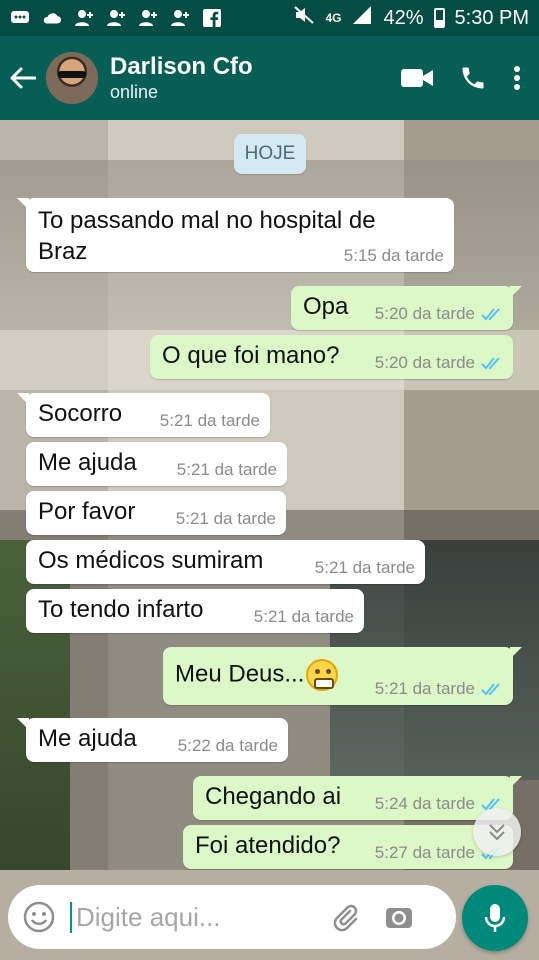  I want to click on message-composer, so click(232, 917).